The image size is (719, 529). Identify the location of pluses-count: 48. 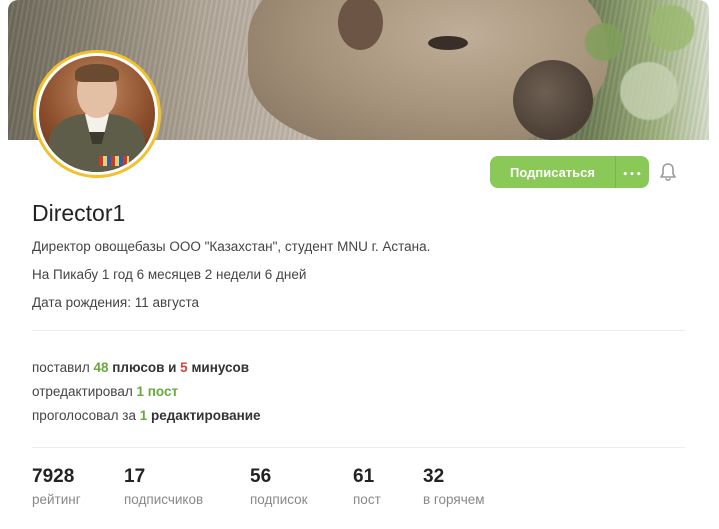
(101, 367).